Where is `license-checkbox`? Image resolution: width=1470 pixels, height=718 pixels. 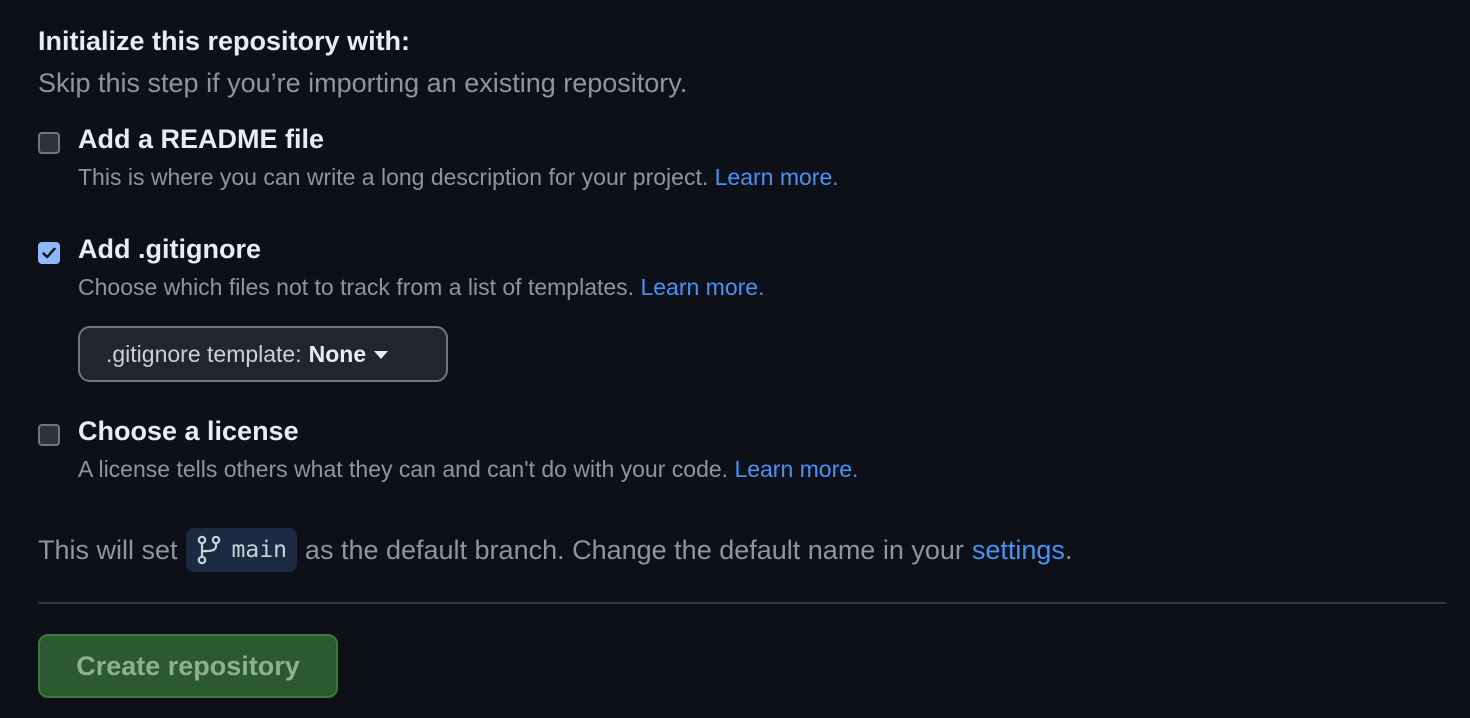
license-checkbox is located at coordinates (49, 435).